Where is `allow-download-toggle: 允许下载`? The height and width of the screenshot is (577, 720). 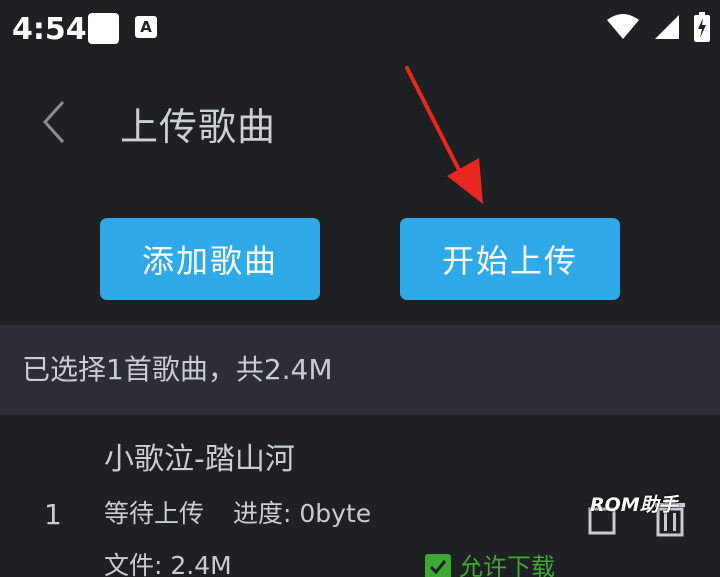
allow-download-toggle: 允许下载 is located at coordinates (490, 563).